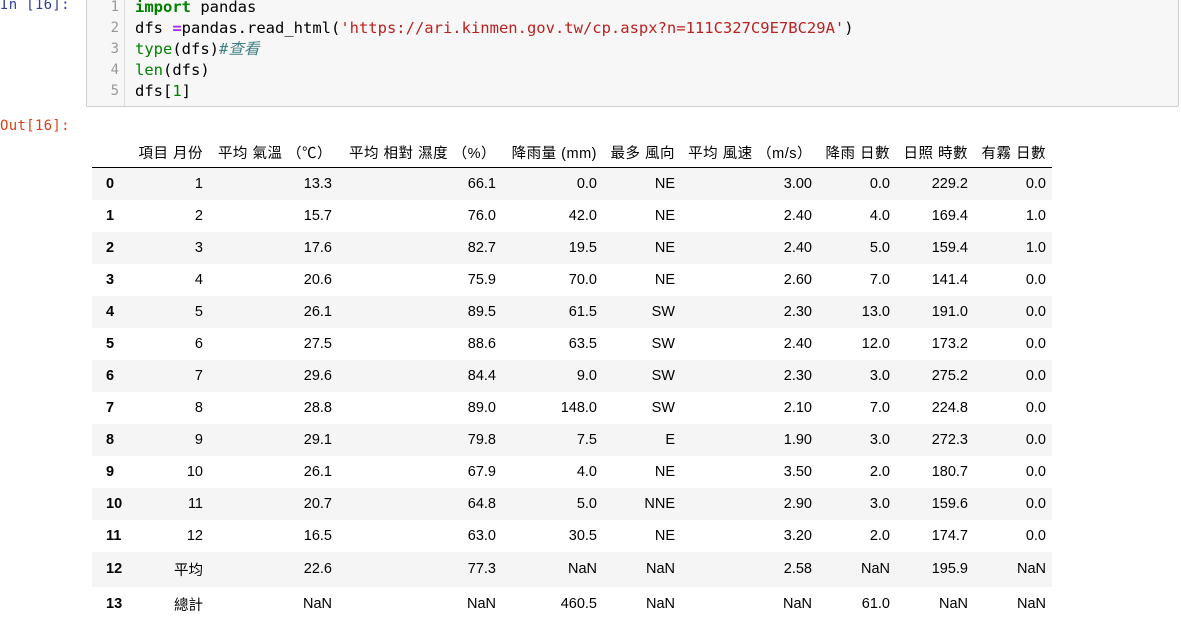  I want to click on column-header: 項目 月份, so click(170, 152).